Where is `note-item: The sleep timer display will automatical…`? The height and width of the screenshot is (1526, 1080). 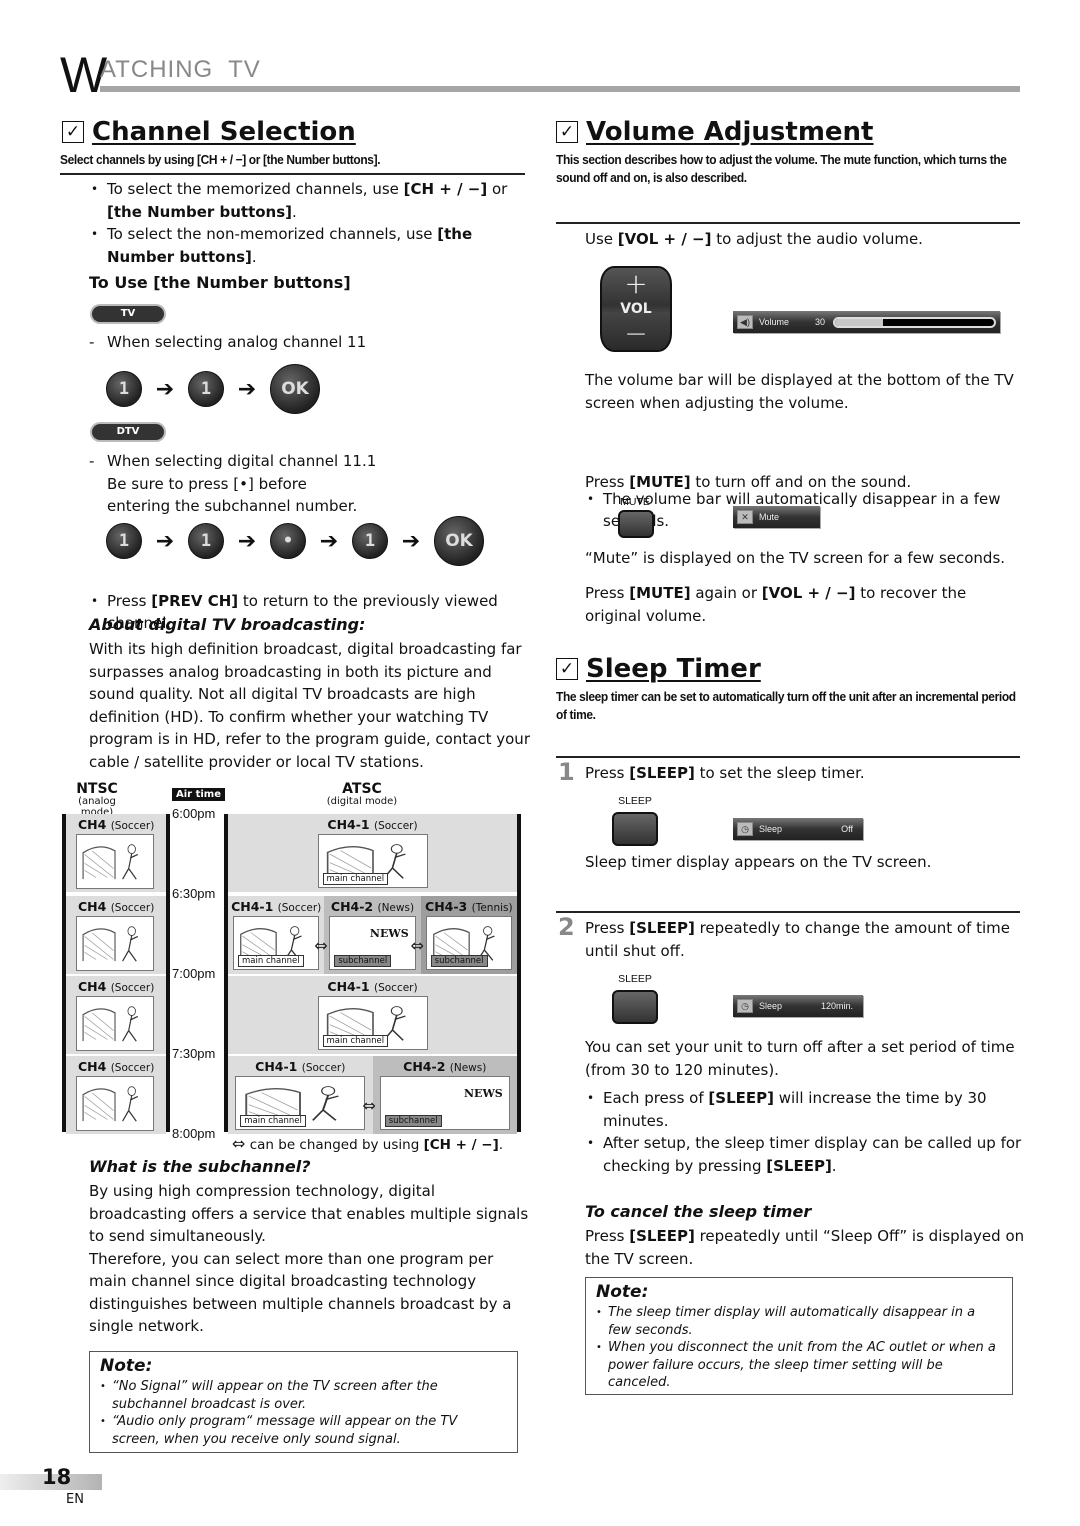 note-item: The sleep timer display will automatical… is located at coordinates (799, 1321).